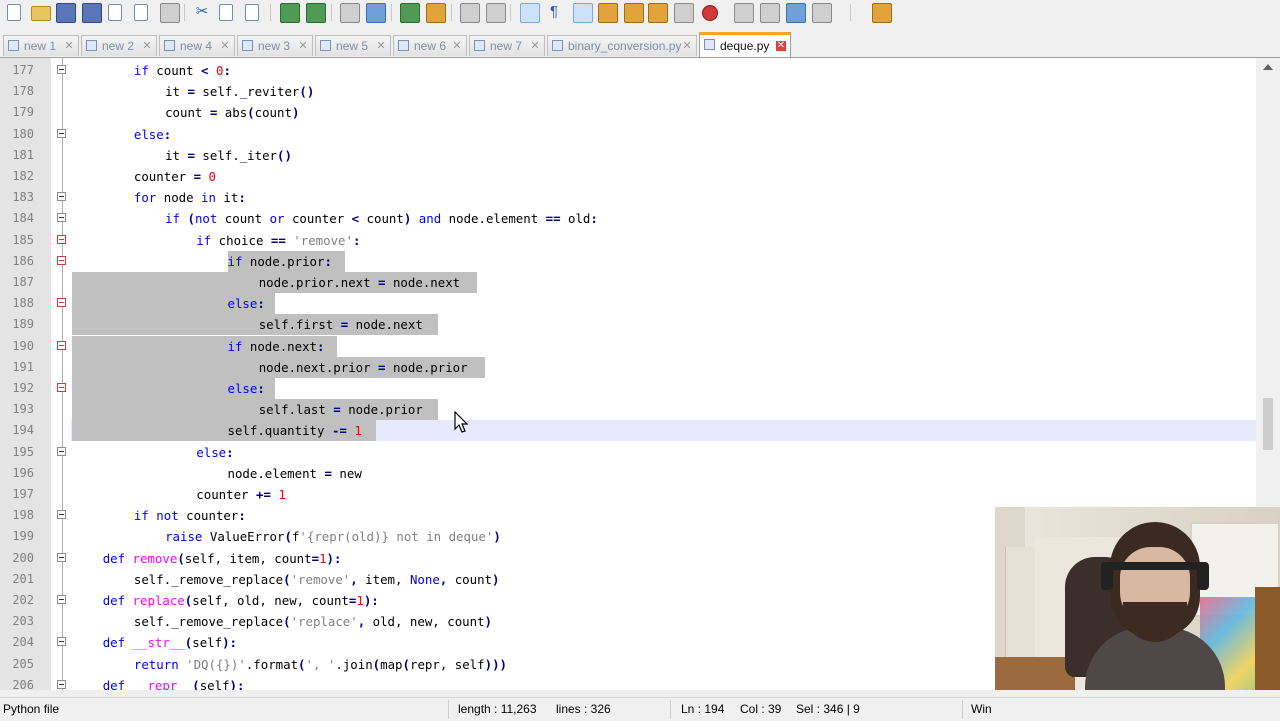  Describe the element at coordinates (710, 13) in the screenshot. I see `record-macro-icon` at that location.